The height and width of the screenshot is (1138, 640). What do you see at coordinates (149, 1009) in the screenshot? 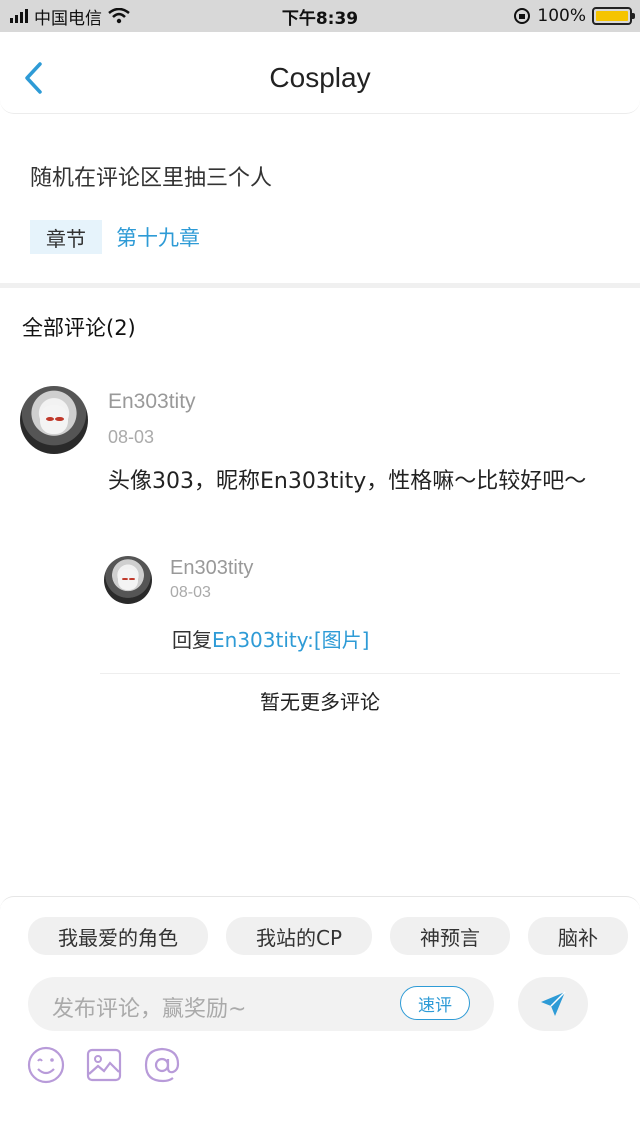
I see `comment-placeholder: 发布评论，赢奖励~` at bounding box center [149, 1009].